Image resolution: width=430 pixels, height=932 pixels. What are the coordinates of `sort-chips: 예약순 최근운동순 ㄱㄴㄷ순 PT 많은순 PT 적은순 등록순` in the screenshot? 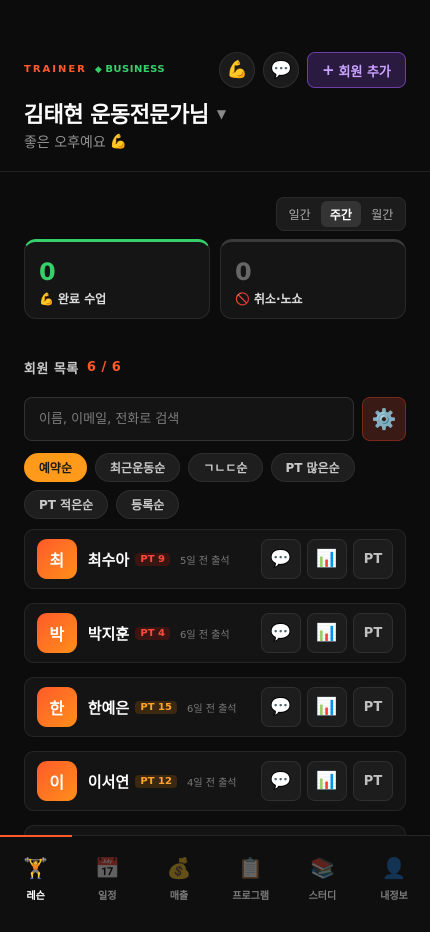 It's located at (219, 486).